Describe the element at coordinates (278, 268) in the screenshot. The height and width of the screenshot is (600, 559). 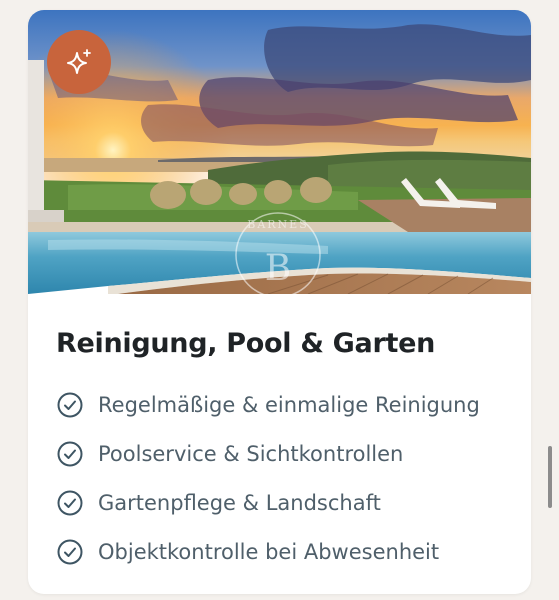
I see `svg-text: B` at that location.